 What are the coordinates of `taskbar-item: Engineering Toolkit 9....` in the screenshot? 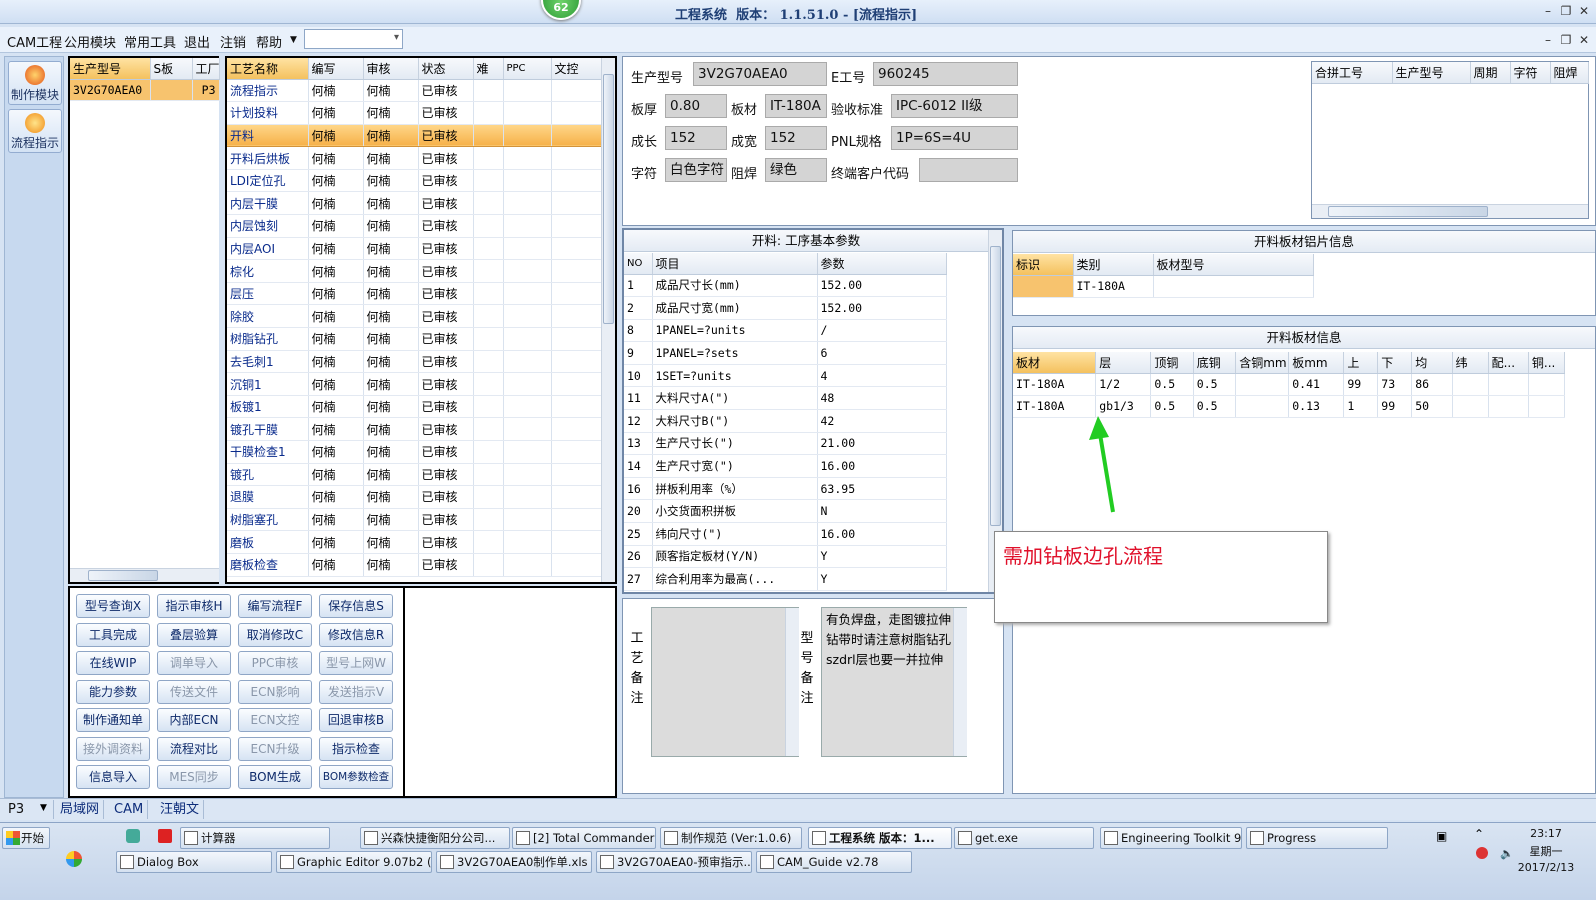 It's located at (1171, 838).